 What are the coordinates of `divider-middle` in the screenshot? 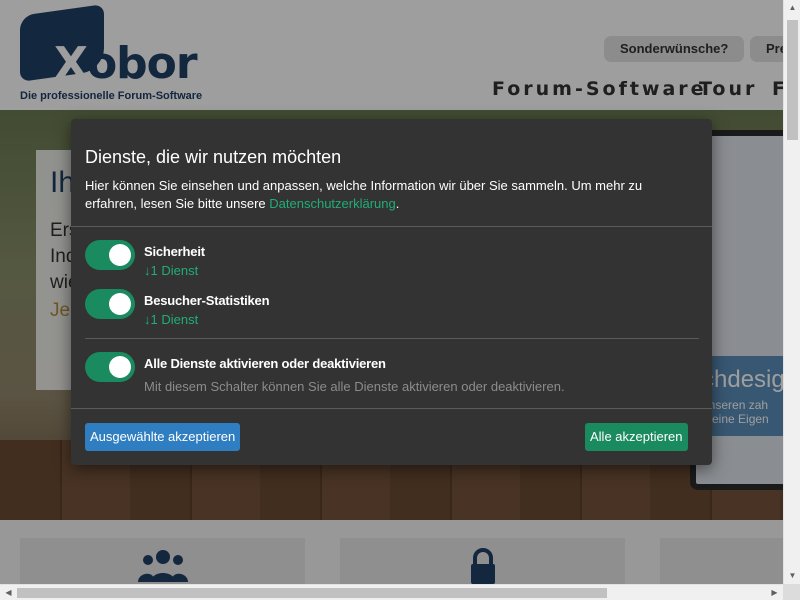 It's located at (392, 338).